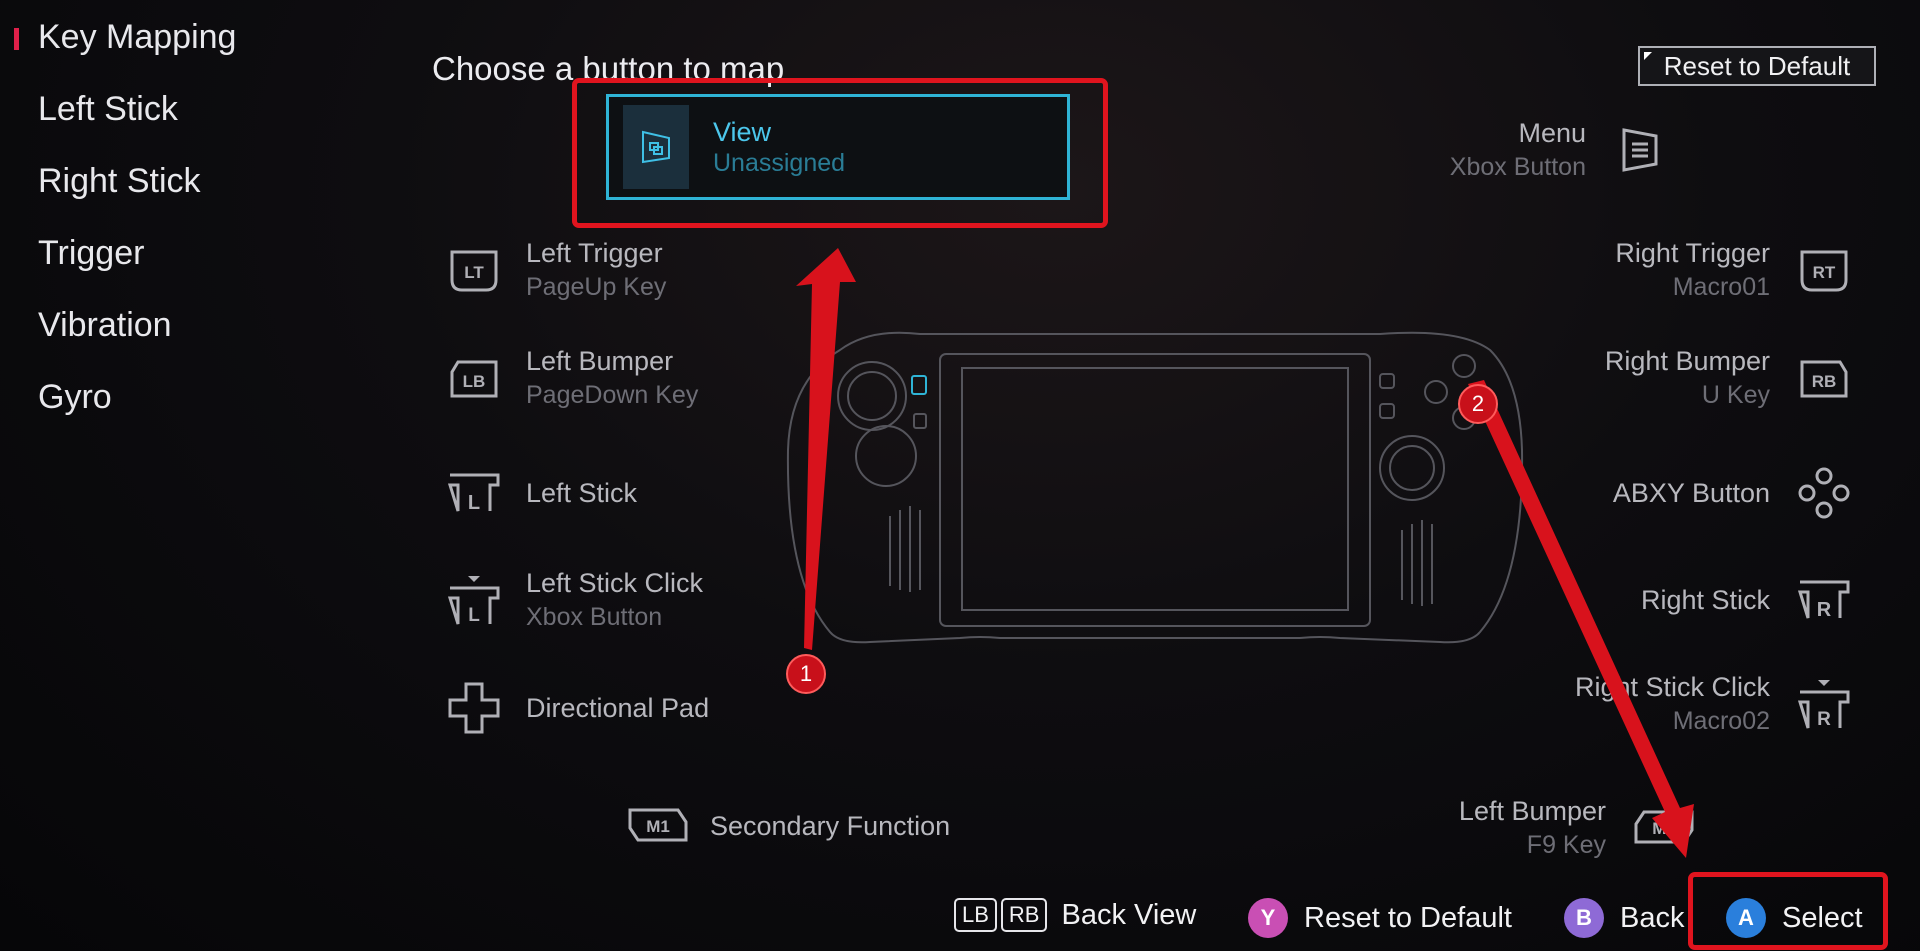 The width and height of the screenshot is (1920, 951). I want to click on back-view-hint: LB RB Back View, so click(1075, 915).